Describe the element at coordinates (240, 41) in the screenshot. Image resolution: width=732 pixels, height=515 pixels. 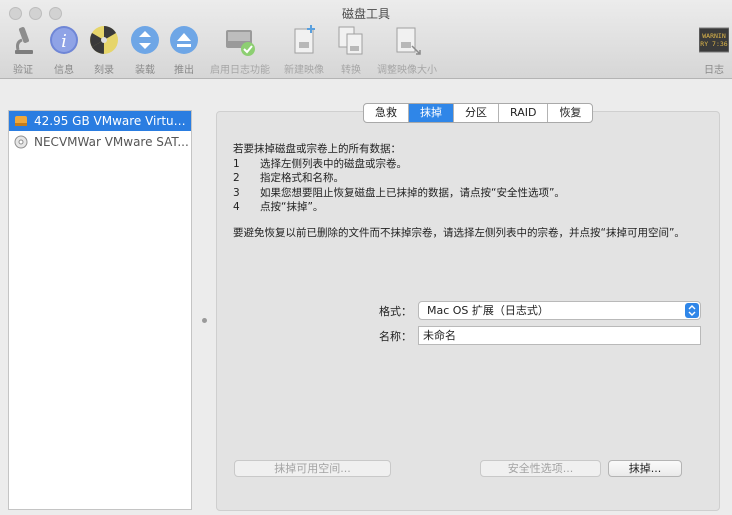
I see `journal-icon` at that location.